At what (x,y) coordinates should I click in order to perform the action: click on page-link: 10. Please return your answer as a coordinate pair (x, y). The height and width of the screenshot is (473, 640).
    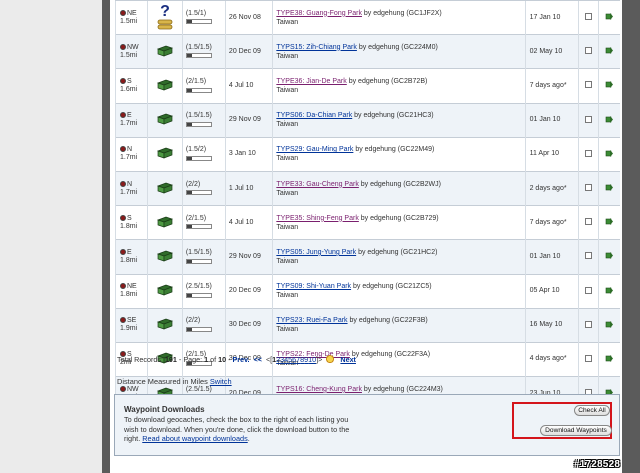
    Looking at the image, I should click on (312, 359).